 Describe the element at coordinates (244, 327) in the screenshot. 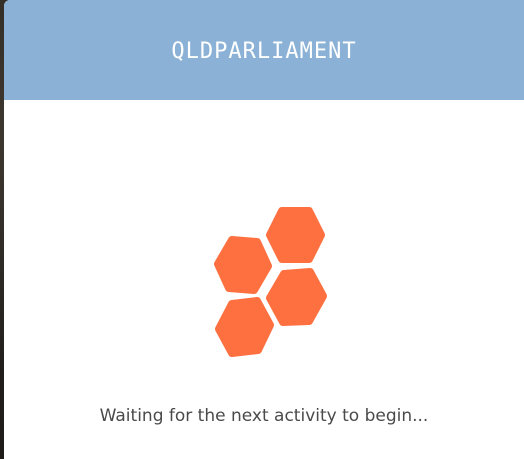

I see `hexagon-bottom-icon` at that location.